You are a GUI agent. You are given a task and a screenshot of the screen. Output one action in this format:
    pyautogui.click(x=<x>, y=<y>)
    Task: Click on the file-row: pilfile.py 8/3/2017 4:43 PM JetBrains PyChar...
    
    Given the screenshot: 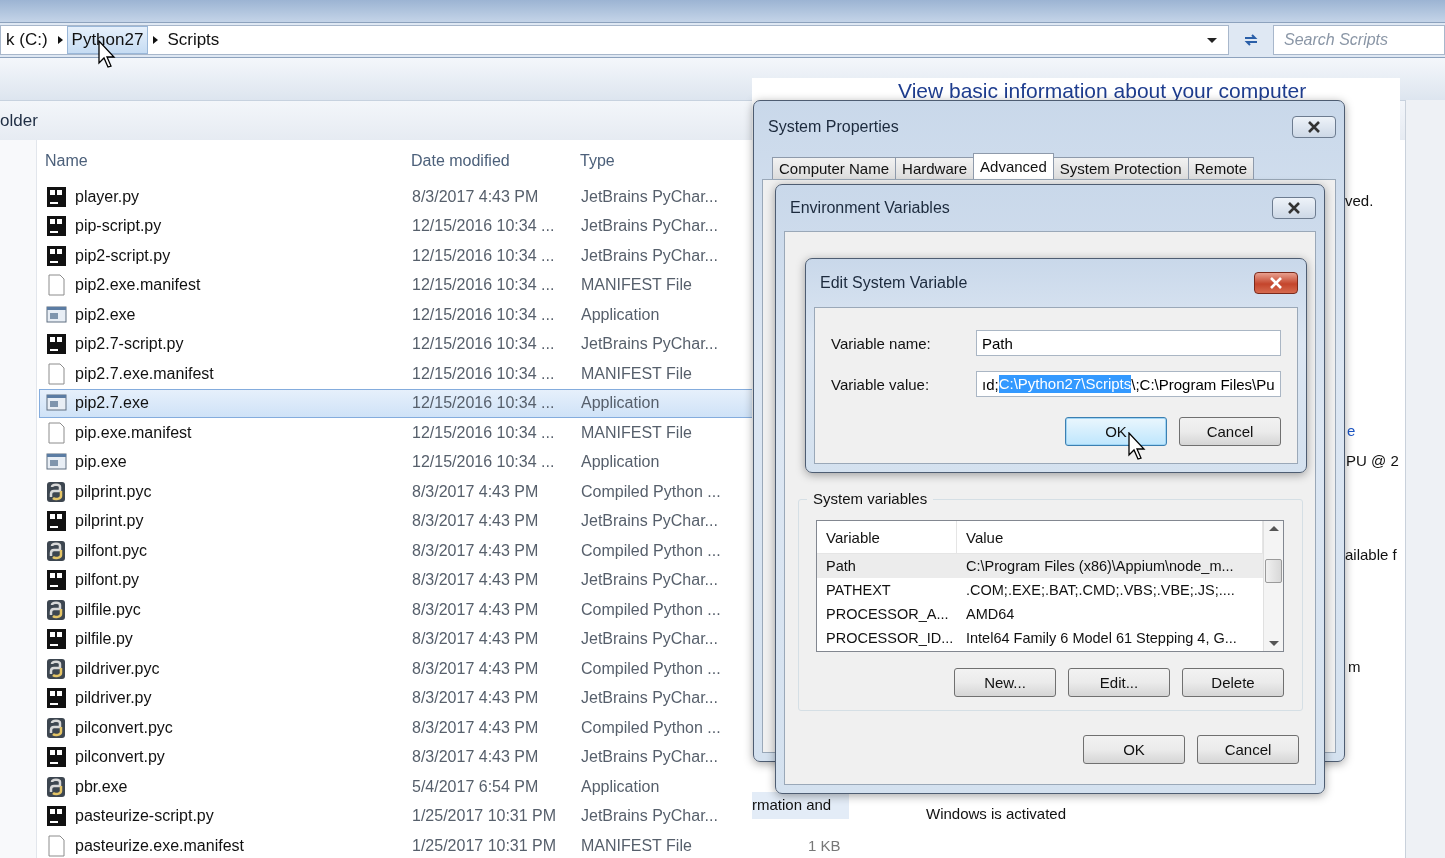 What is the action you would take?
    pyautogui.click(x=396, y=639)
    